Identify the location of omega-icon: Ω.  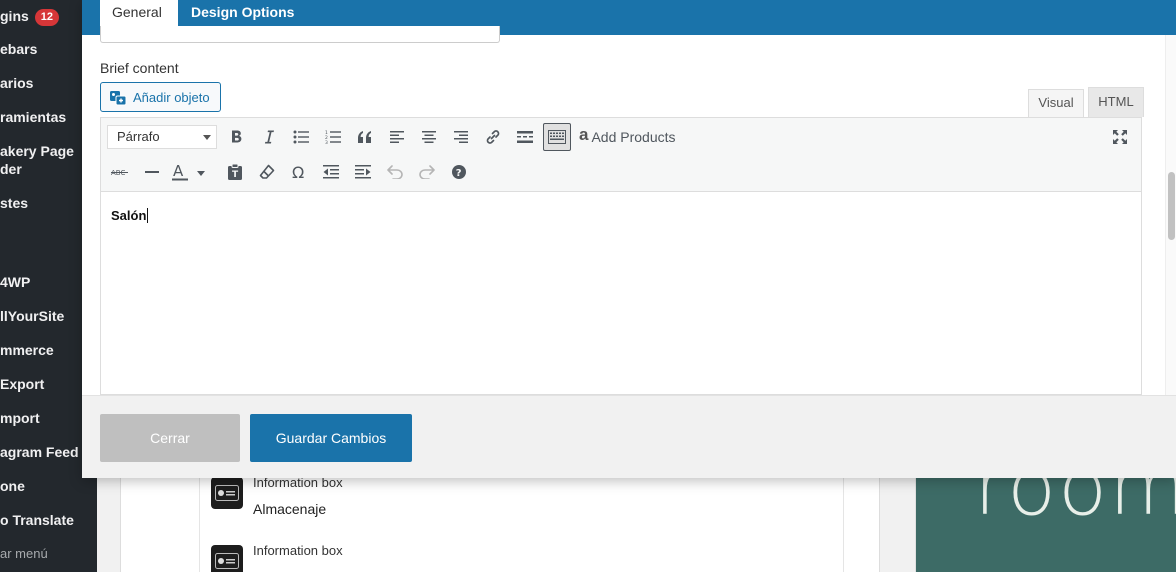
(298, 172).